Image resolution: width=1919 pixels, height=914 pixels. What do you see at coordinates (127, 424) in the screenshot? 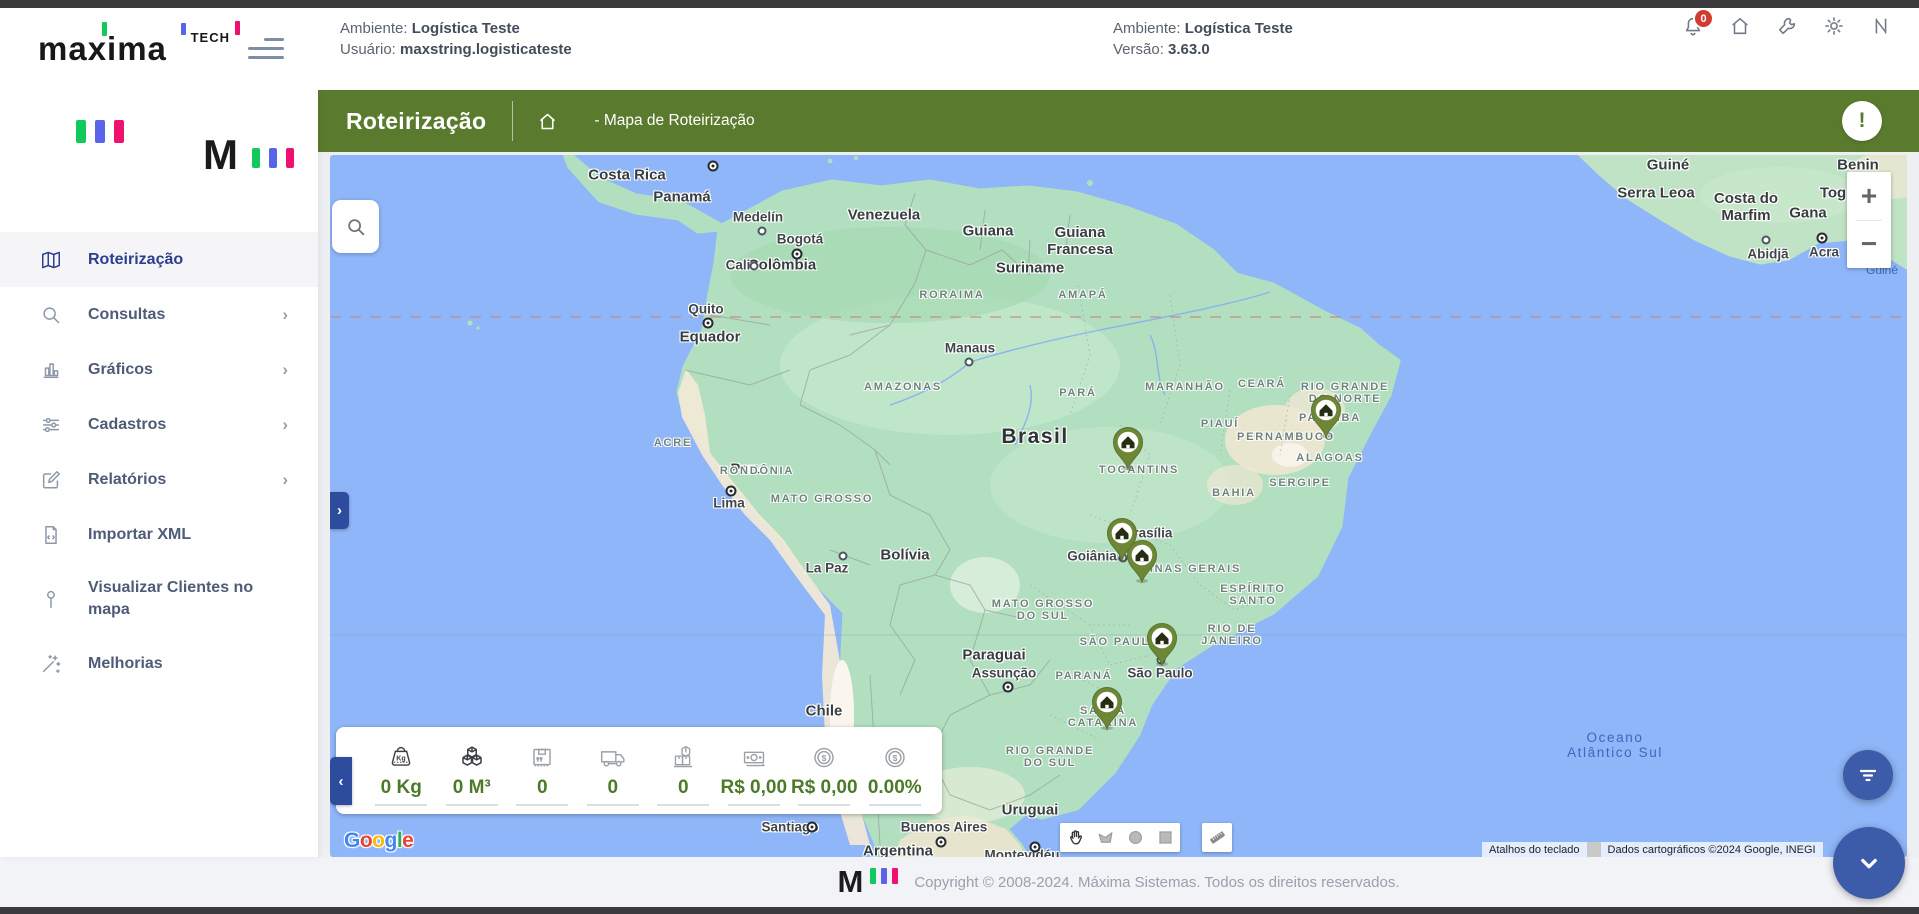
I see `sidebar-item-label: Cadastros` at bounding box center [127, 424].